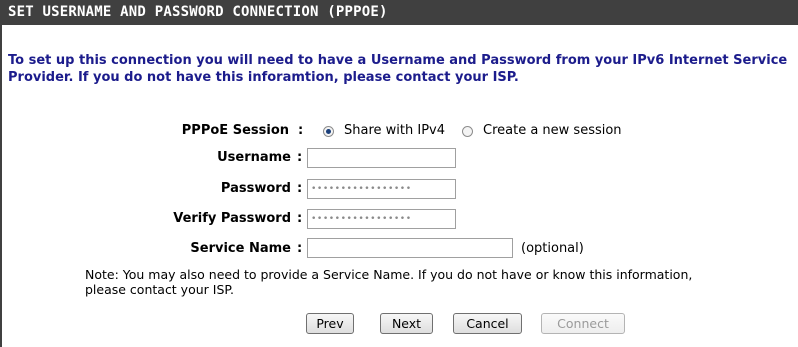 The width and height of the screenshot is (798, 347). What do you see at coordinates (240, 248) in the screenshot?
I see `service-name-label: Service Name` at bounding box center [240, 248].